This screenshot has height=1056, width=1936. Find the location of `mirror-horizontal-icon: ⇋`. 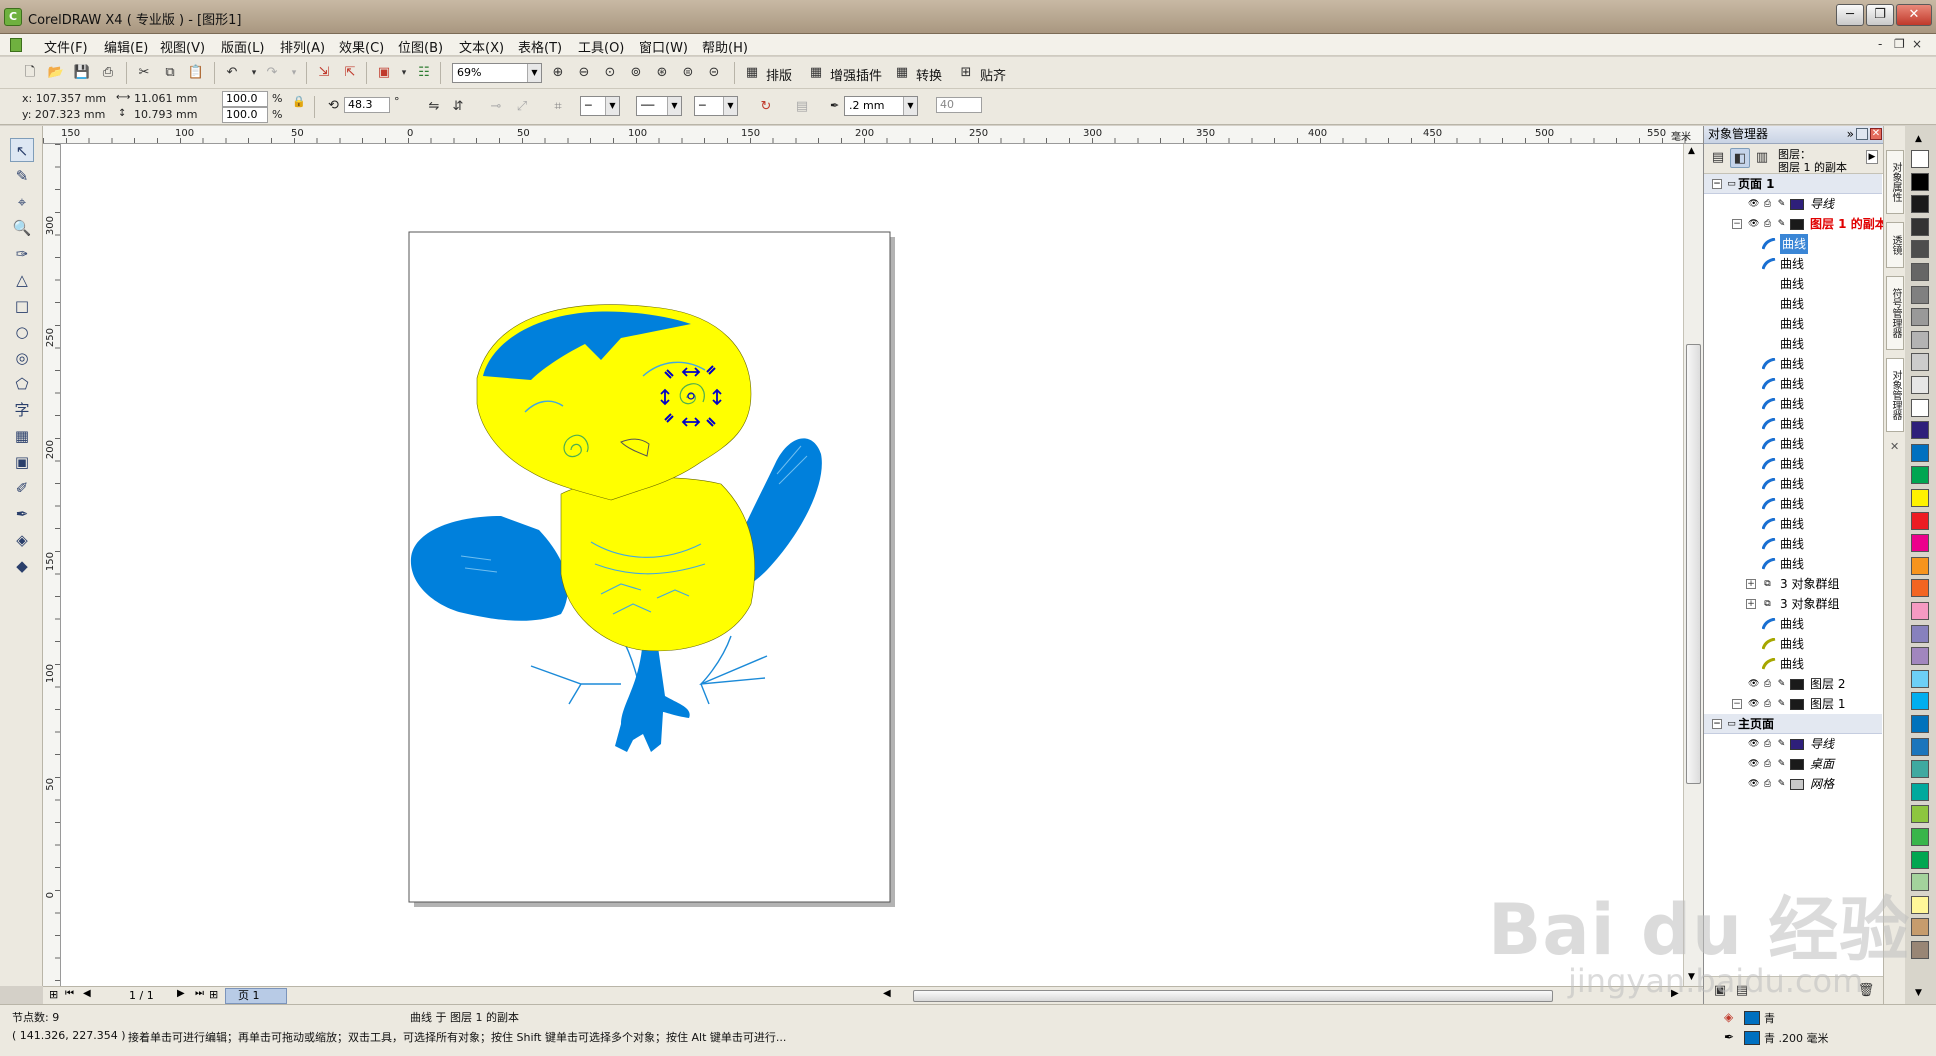

mirror-horizontal-icon: ⇋ is located at coordinates (434, 107).